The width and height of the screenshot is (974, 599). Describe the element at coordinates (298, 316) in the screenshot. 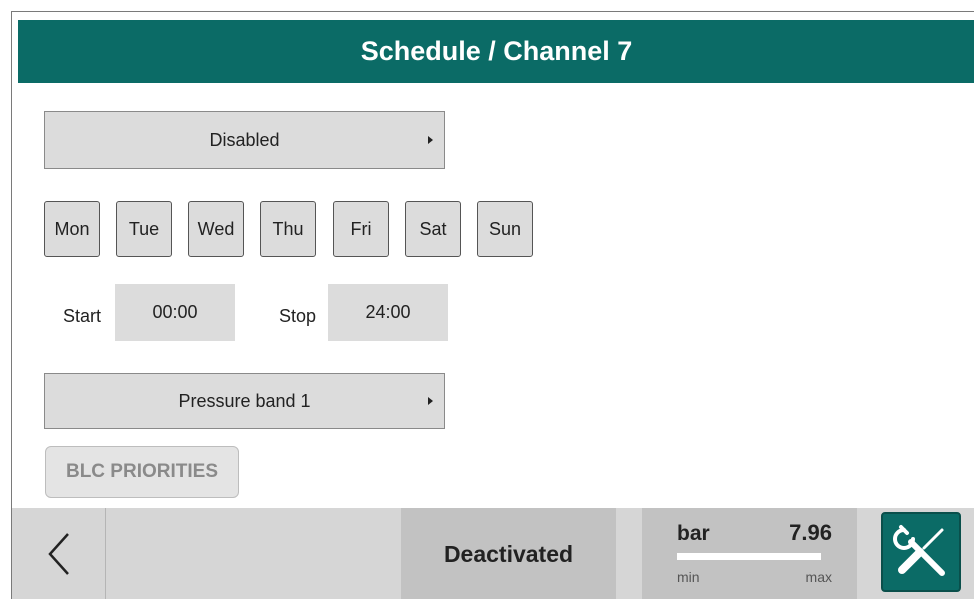

I see `stop-label: Stop` at that location.